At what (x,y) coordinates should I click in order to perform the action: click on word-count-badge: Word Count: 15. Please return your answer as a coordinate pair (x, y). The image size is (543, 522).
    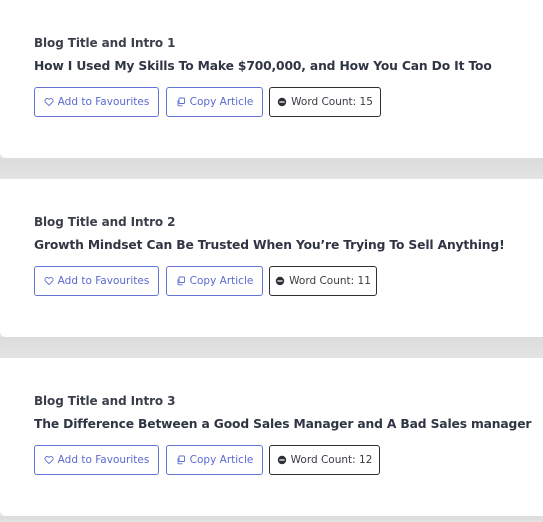
    Looking at the image, I should click on (325, 102).